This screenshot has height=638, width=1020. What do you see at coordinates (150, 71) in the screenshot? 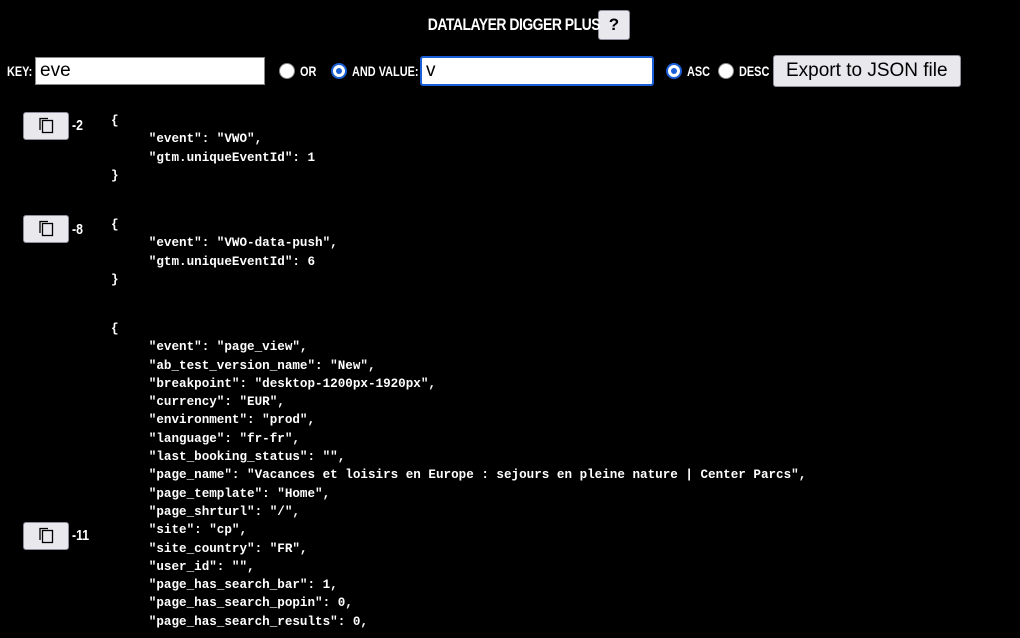
I see `key-input` at bounding box center [150, 71].